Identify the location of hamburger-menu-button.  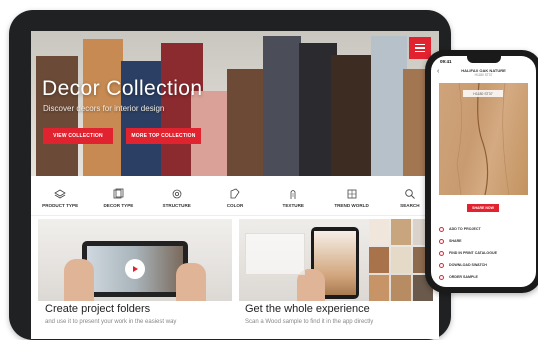
(420, 48).